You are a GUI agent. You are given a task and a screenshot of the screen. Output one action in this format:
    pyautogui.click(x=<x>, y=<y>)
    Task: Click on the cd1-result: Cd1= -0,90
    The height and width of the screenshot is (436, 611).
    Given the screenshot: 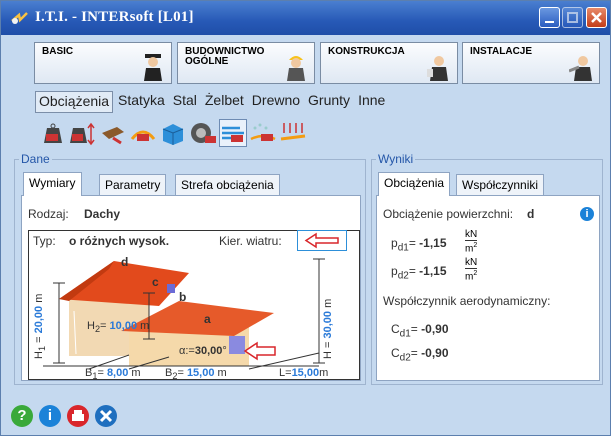 What is the action you would take?
    pyautogui.click(x=420, y=330)
    